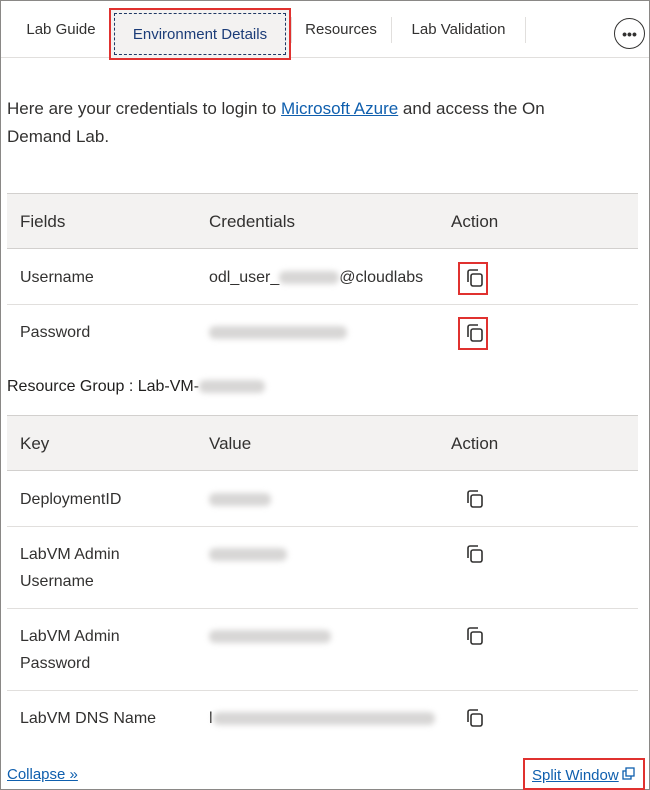  I want to click on resource-group-title: Resource Group : Lab-VM-, so click(136, 387).